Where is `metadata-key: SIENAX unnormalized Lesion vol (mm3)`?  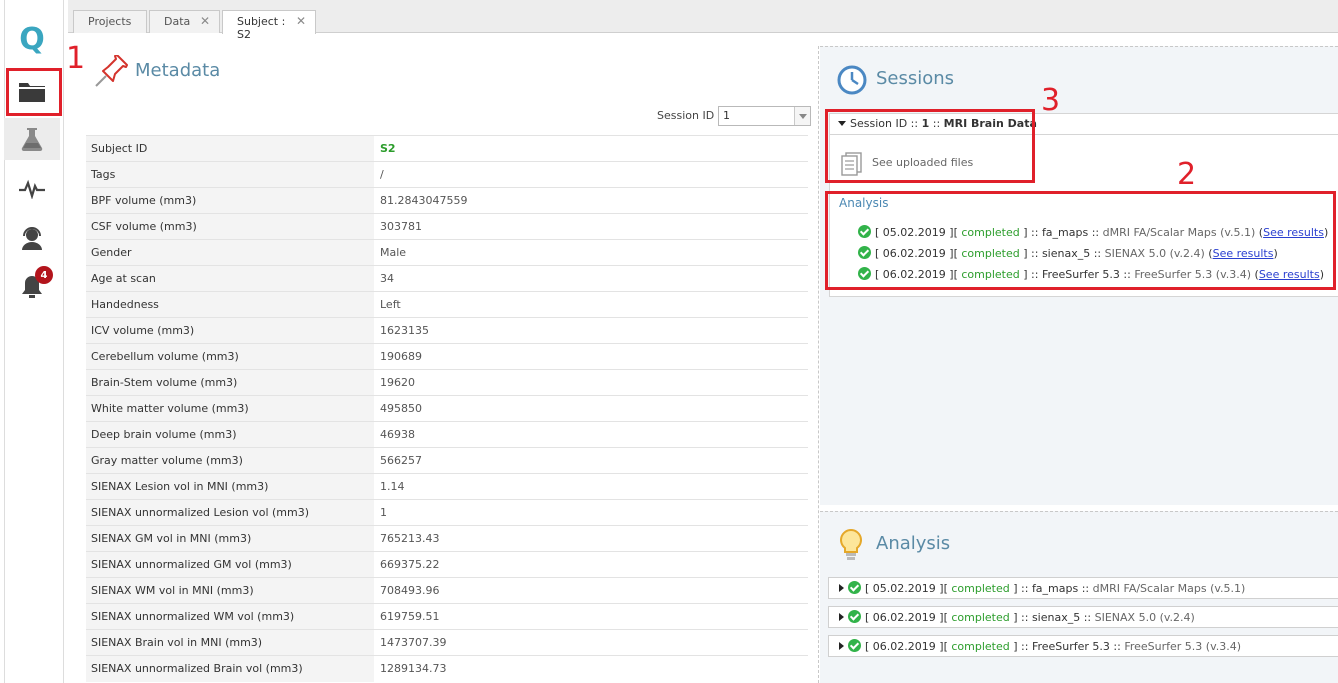 metadata-key: SIENAX unnormalized Lesion vol (mm3) is located at coordinates (230, 512).